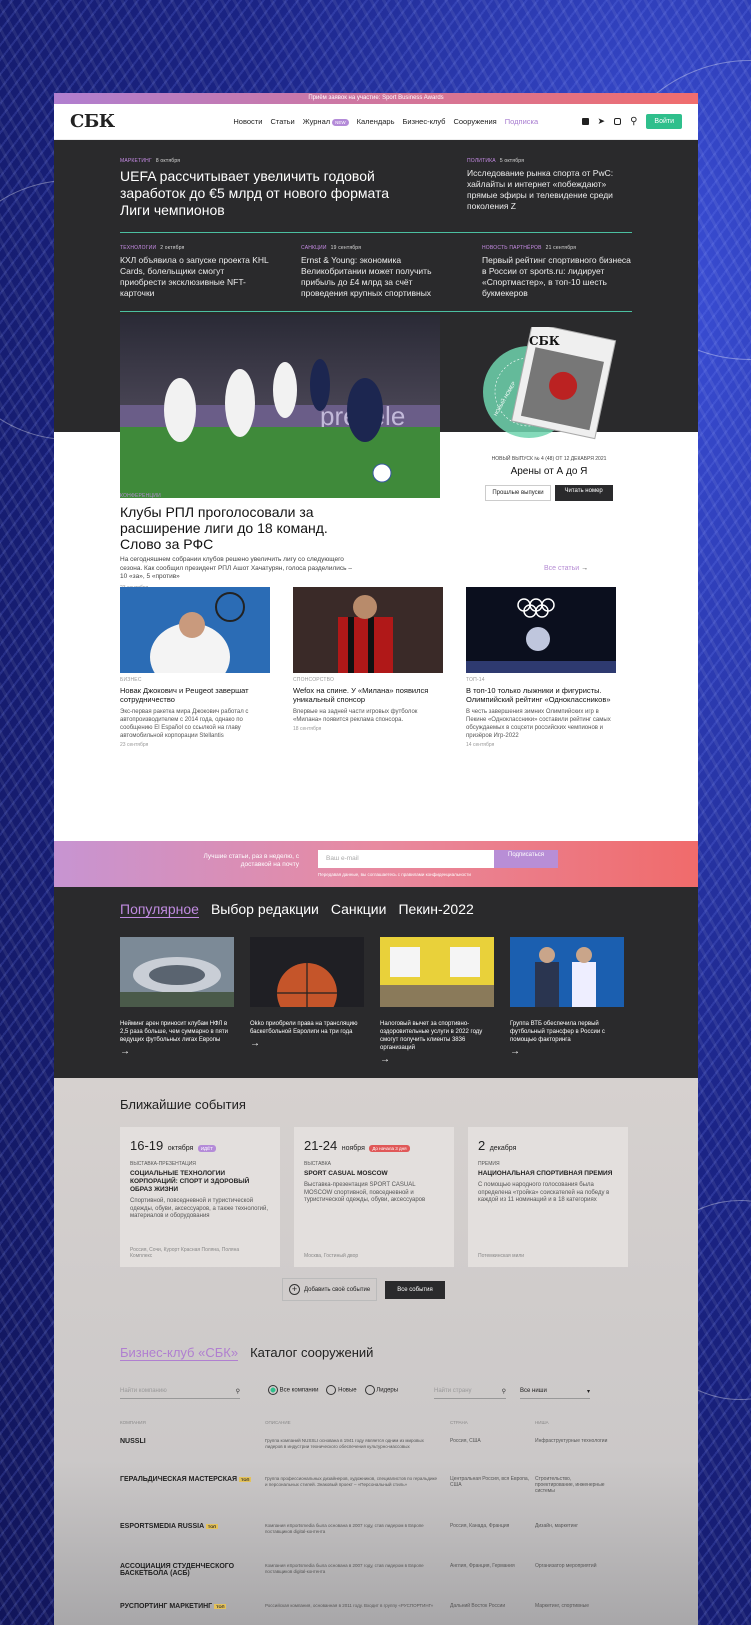 This screenshot has width=751, height=1625. I want to click on niche-select: Все ниши ▾, so click(555, 1391).